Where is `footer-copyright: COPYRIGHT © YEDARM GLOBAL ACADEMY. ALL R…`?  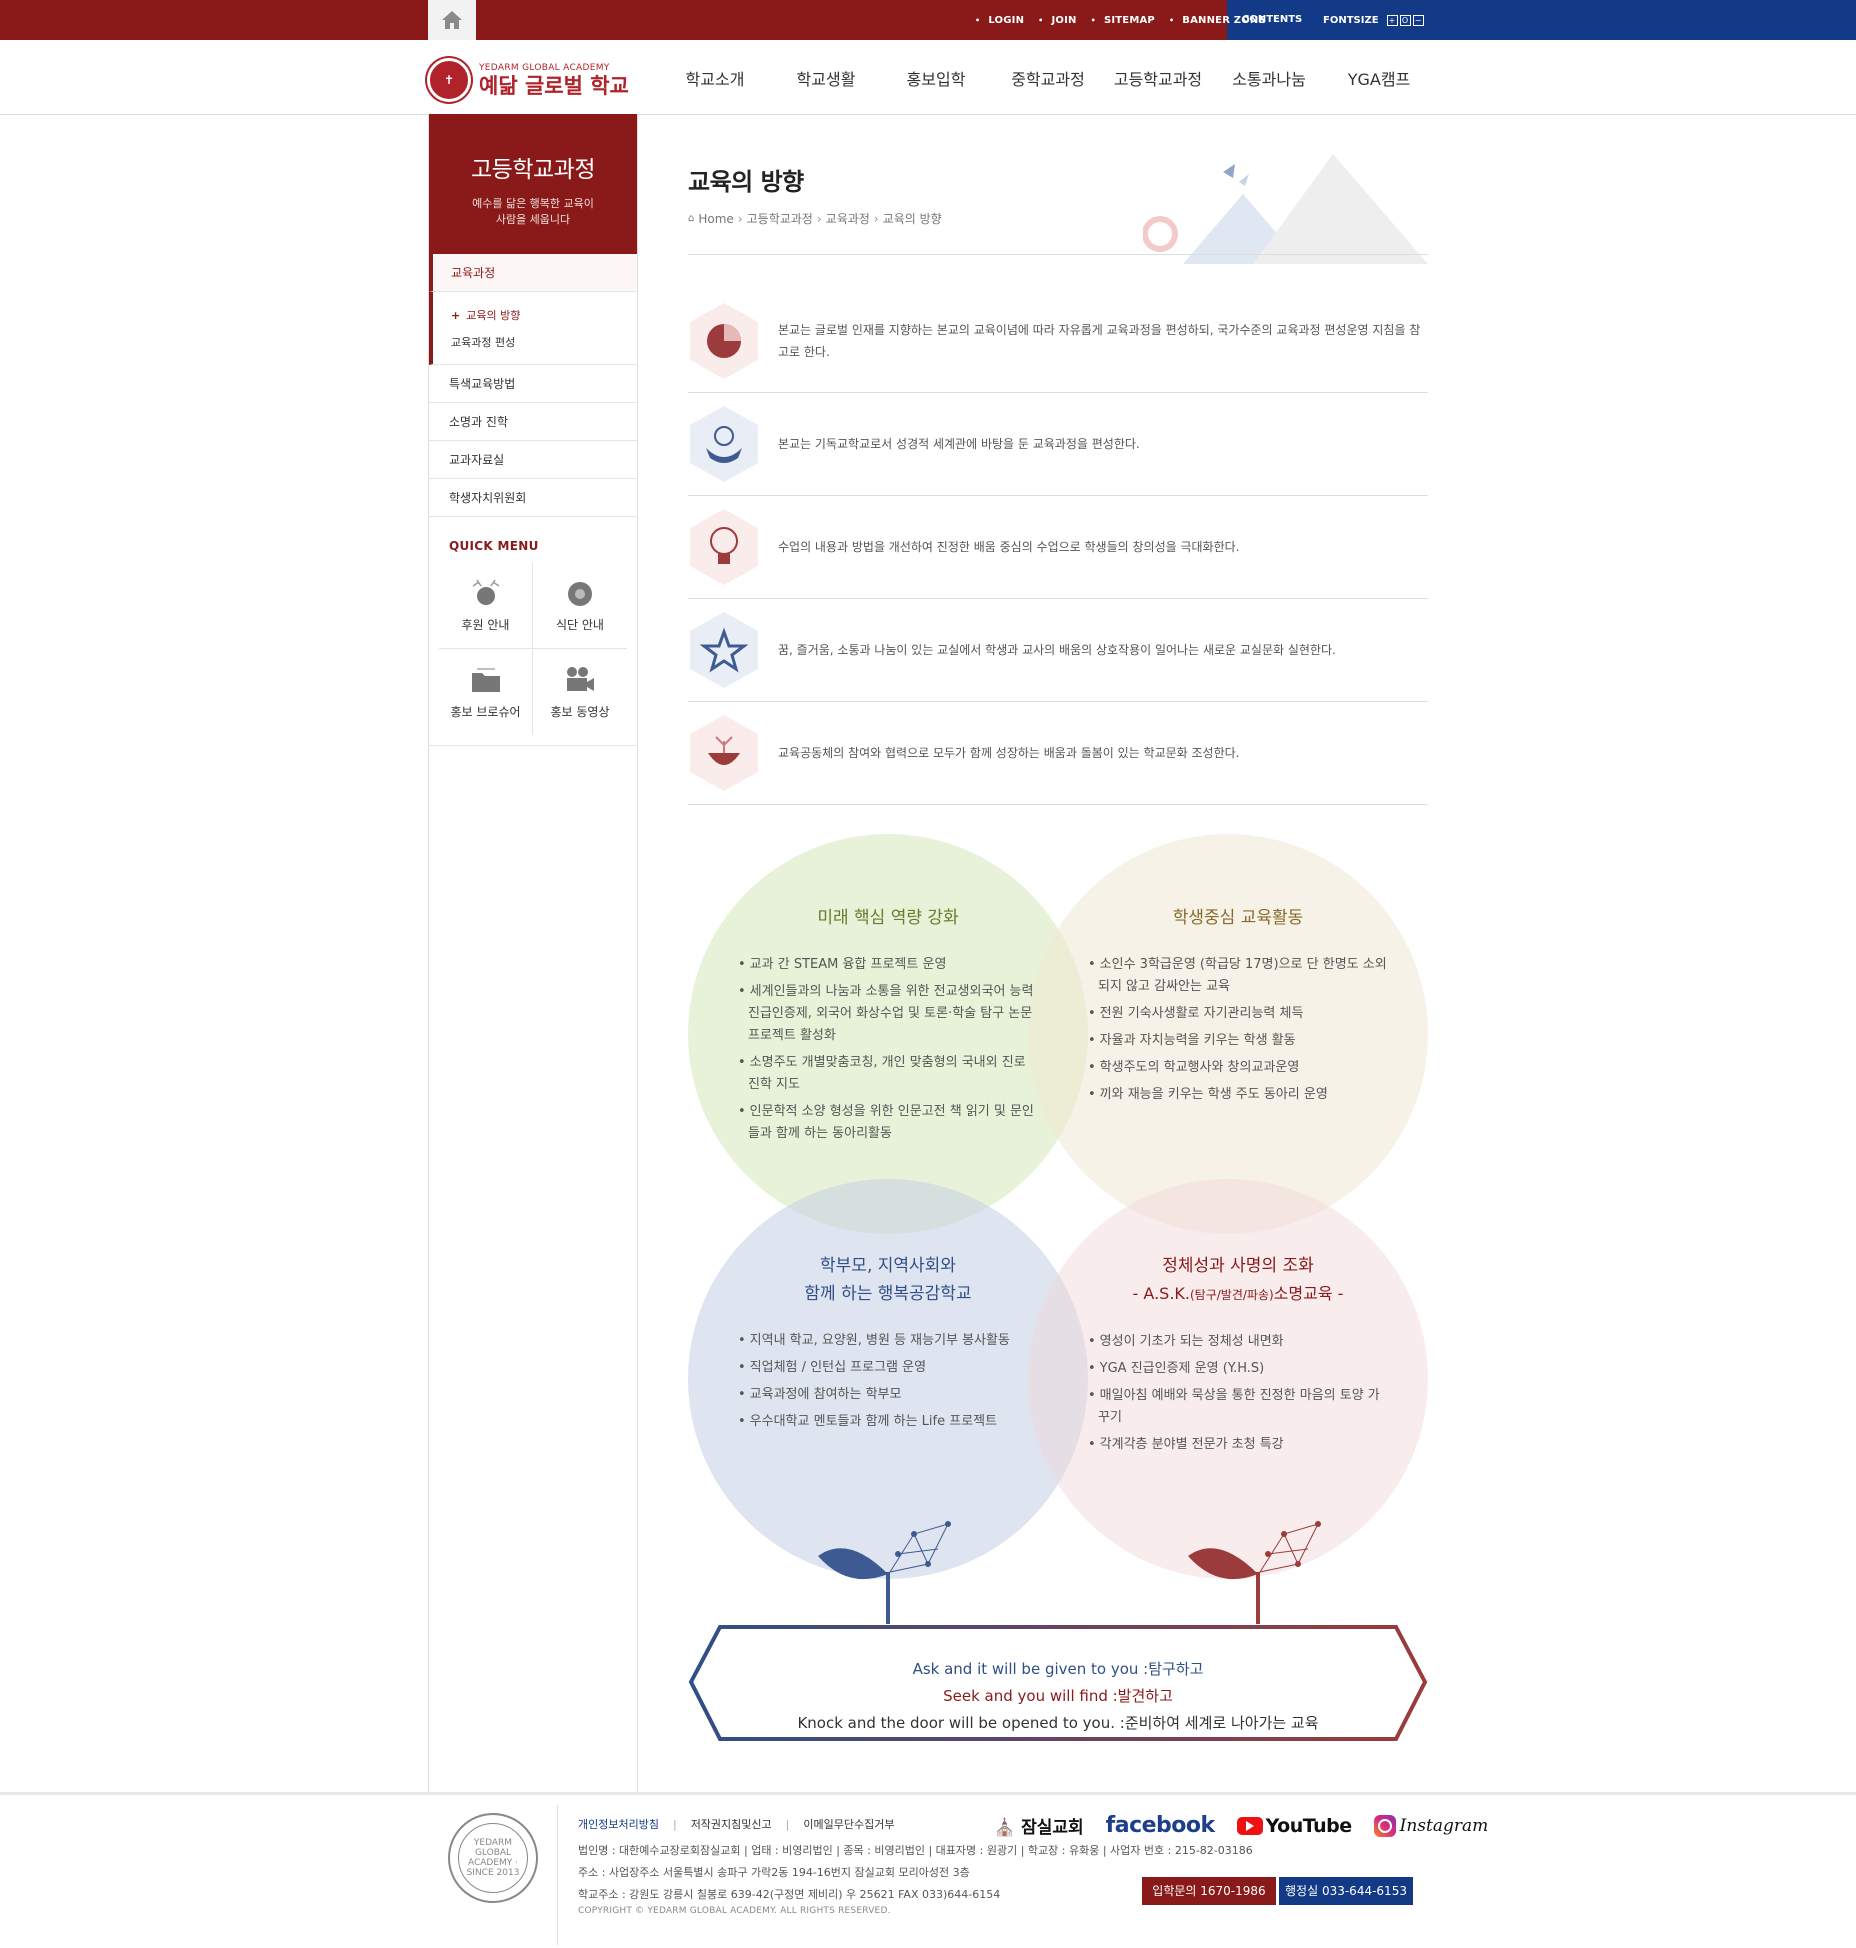
footer-copyright: COPYRIGHT © YEDARM GLOBAL ACADEMY. ALL R… is located at coordinates (734, 1911).